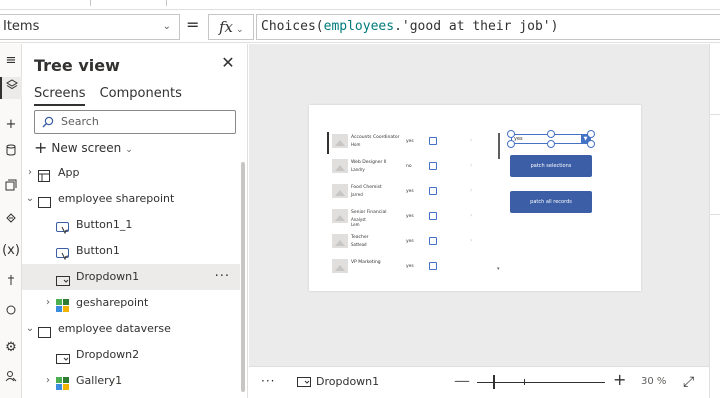  Describe the element at coordinates (338, 382) in the screenshot. I see `selected-control-breadcrumb: Dropdown1` at that location.